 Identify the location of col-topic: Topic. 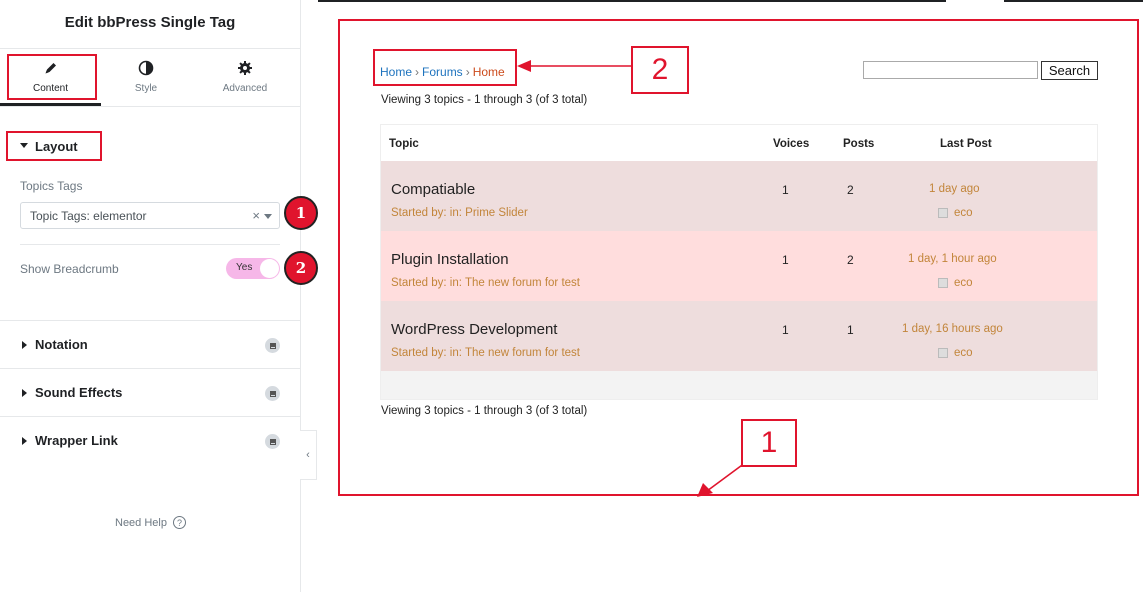
(404, 144).